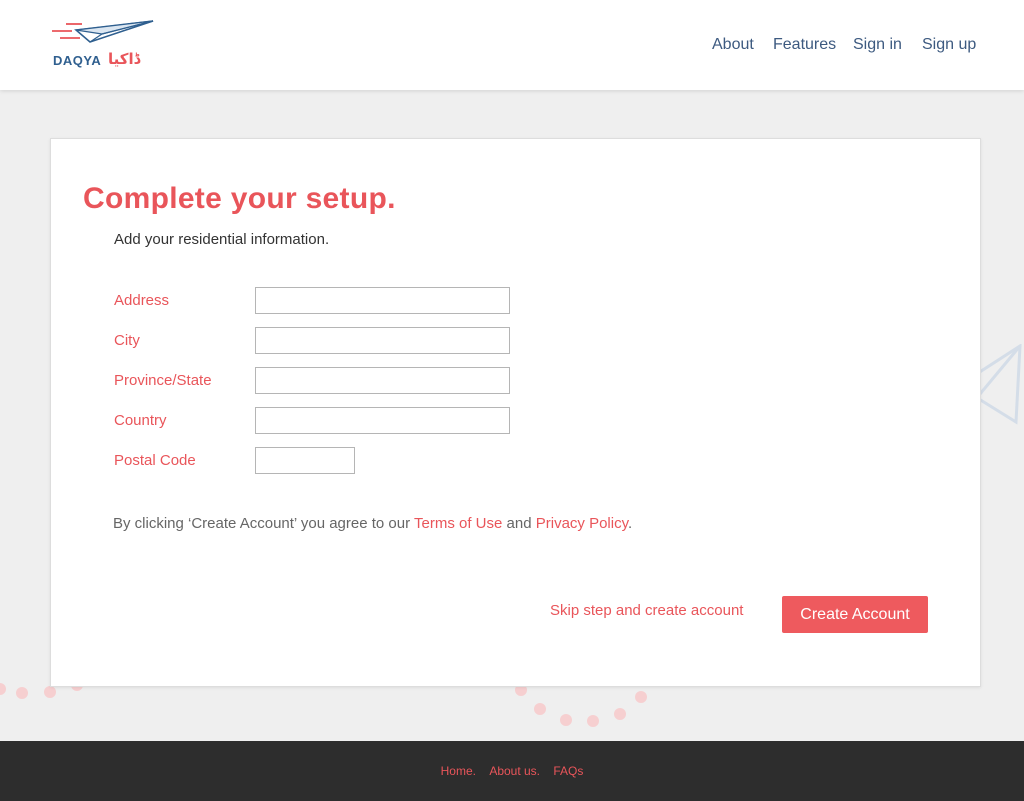  I want to click on postal-code-input, so click(305, 460).